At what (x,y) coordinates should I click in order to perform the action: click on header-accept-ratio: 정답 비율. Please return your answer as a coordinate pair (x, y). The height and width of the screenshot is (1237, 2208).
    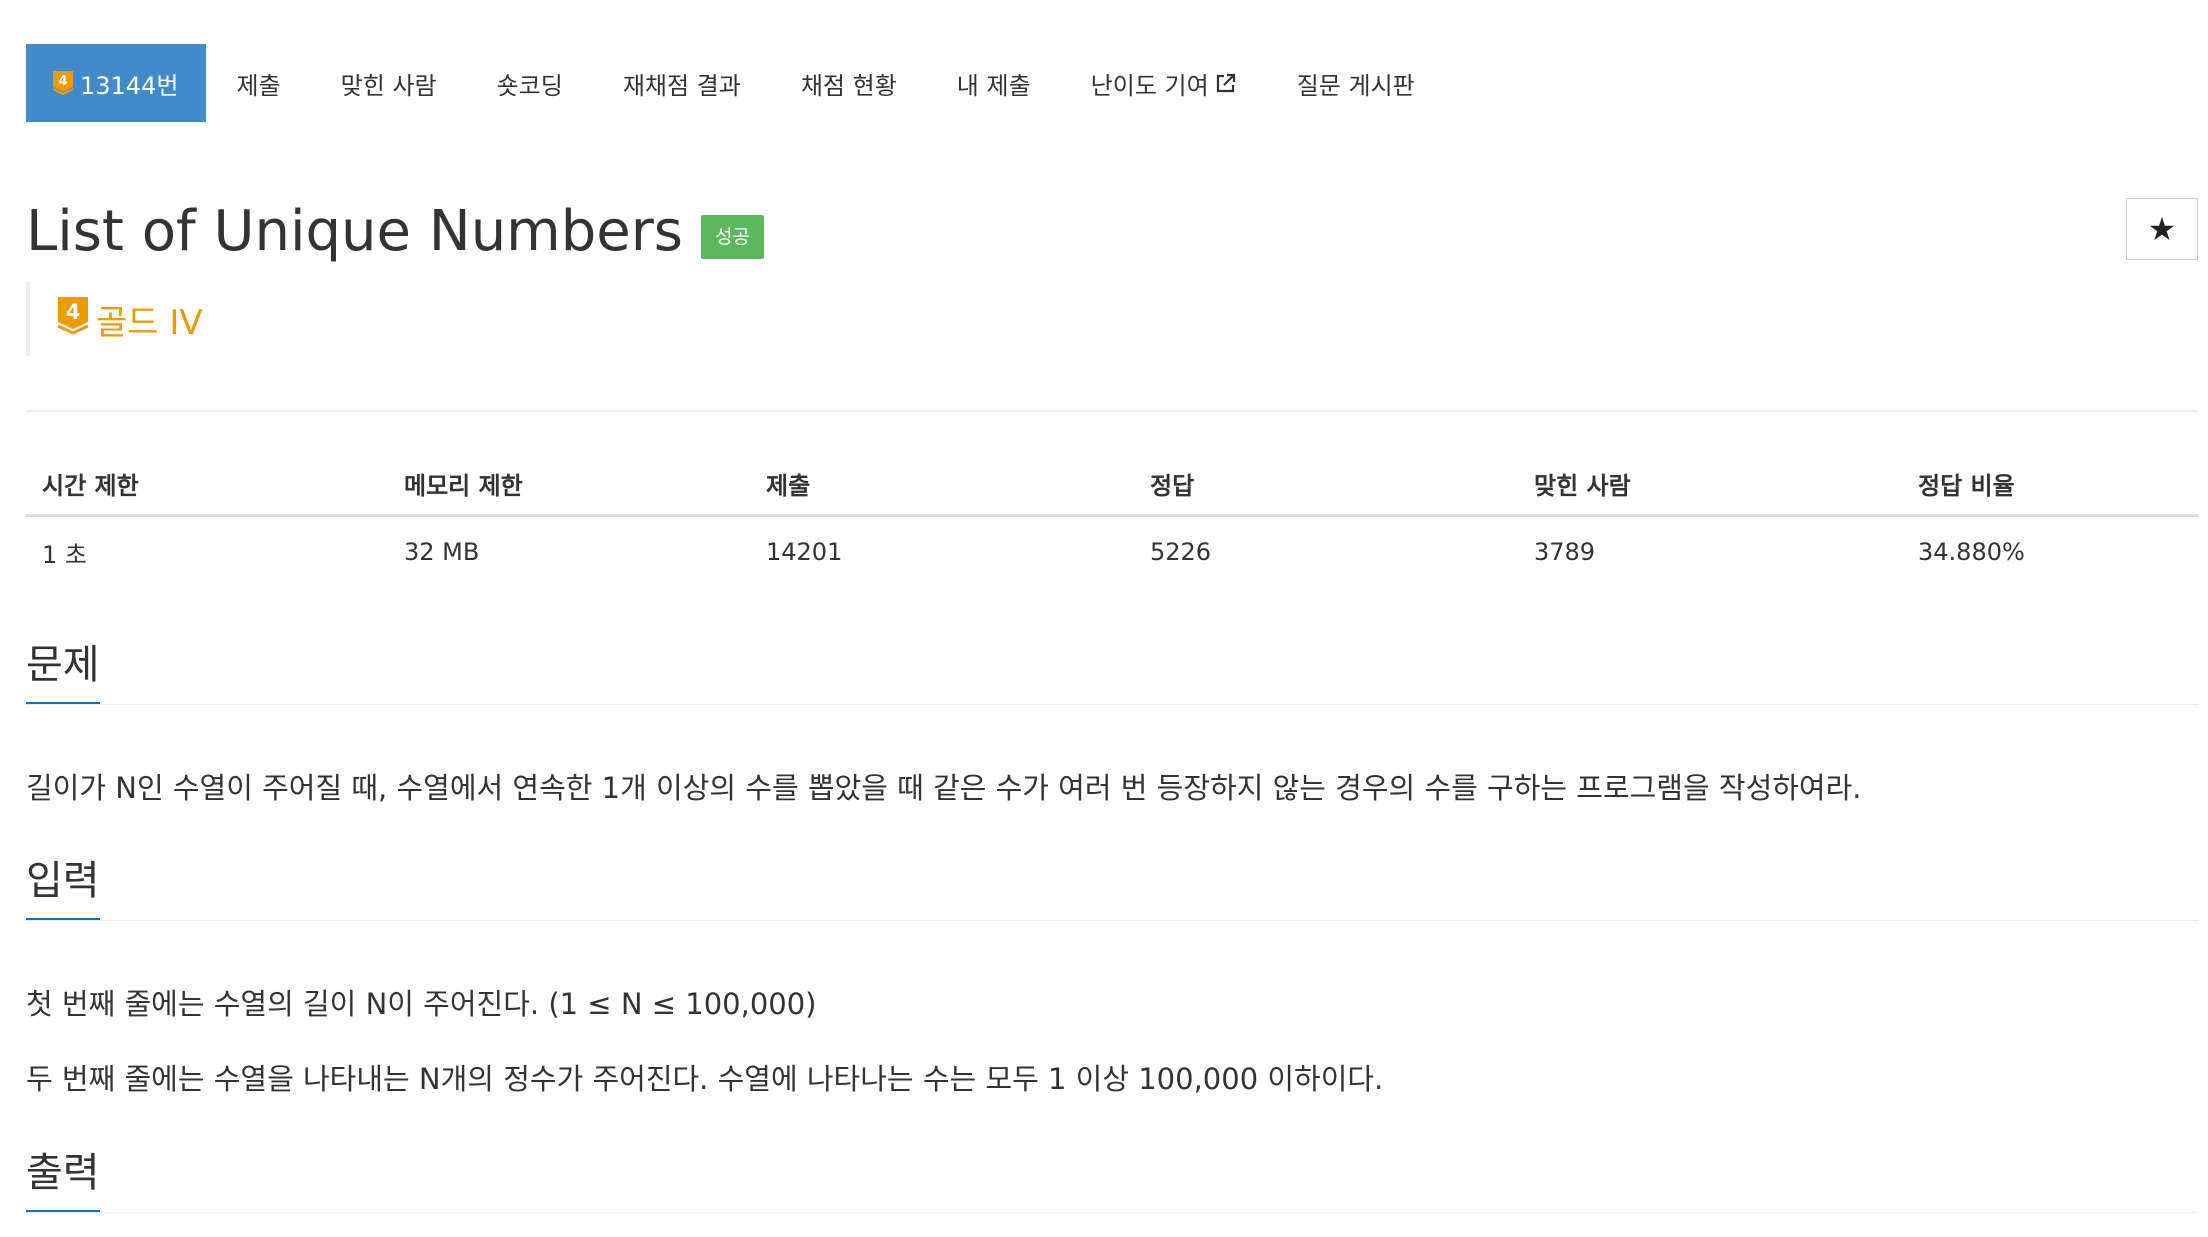
    Looking at the image, I should click on (2050, 484).